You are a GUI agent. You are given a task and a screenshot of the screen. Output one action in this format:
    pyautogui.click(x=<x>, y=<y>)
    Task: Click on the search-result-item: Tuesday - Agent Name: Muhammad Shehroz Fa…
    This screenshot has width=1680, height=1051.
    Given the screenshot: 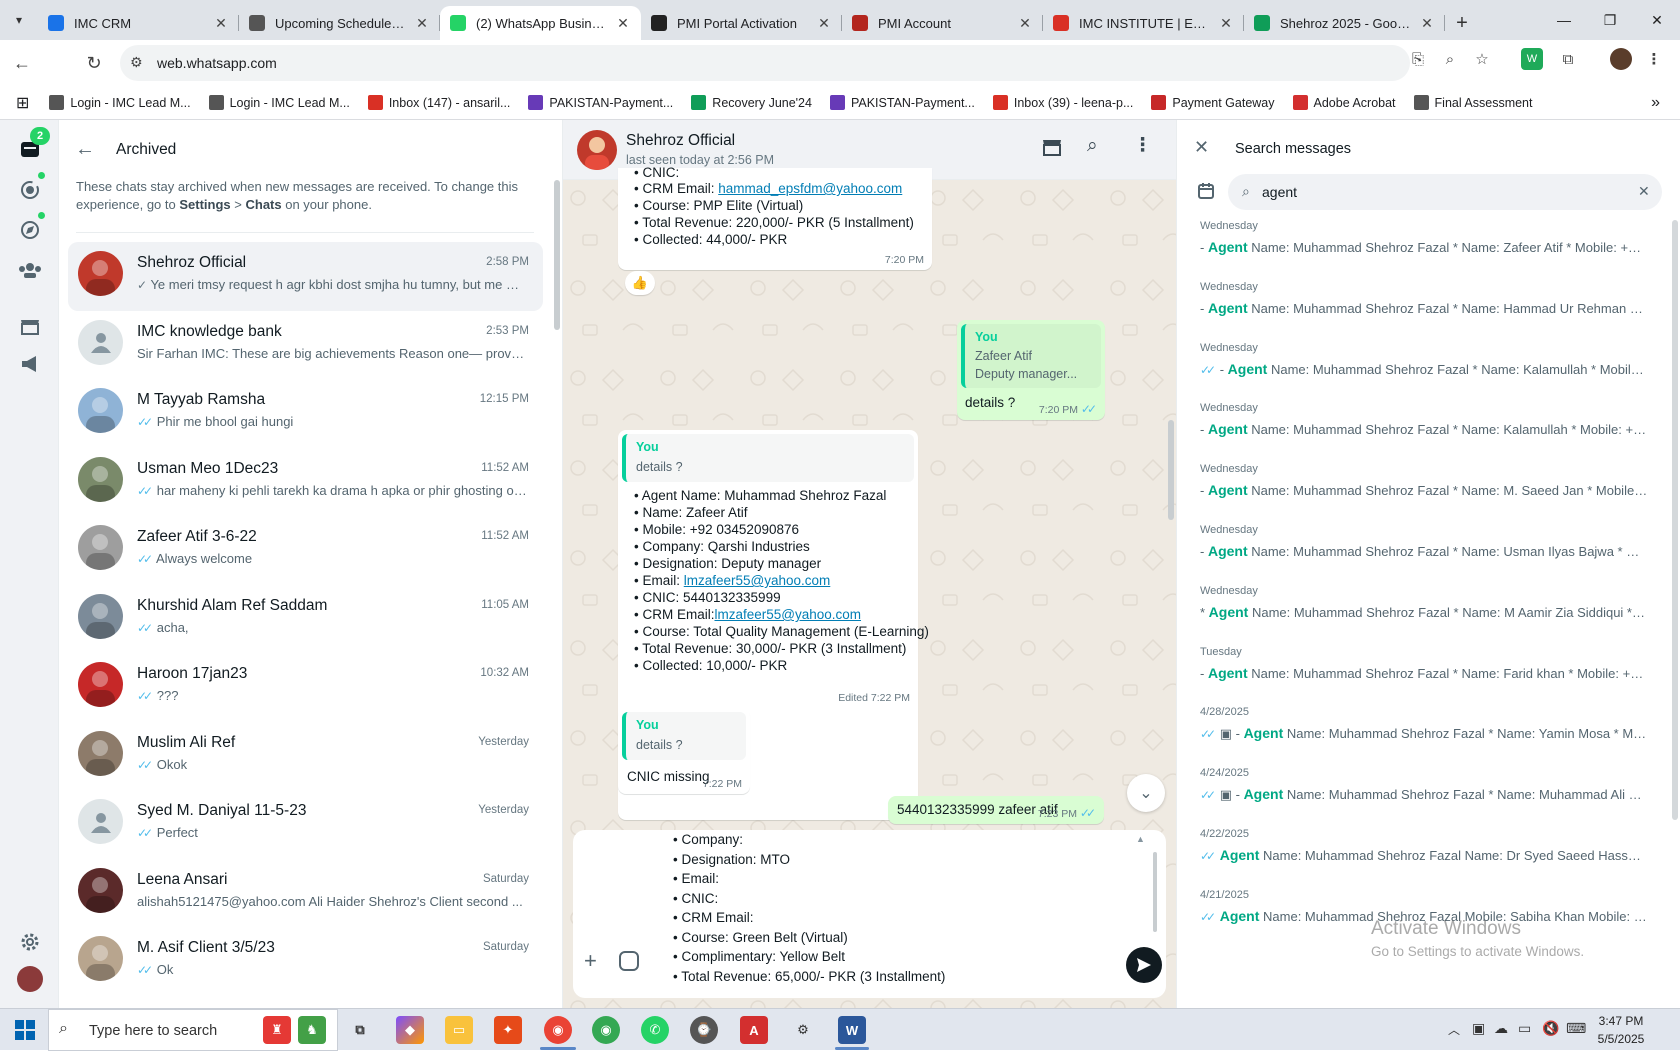 What is the action you would take?
    pyautogui.click(x=1425, y=663)
    